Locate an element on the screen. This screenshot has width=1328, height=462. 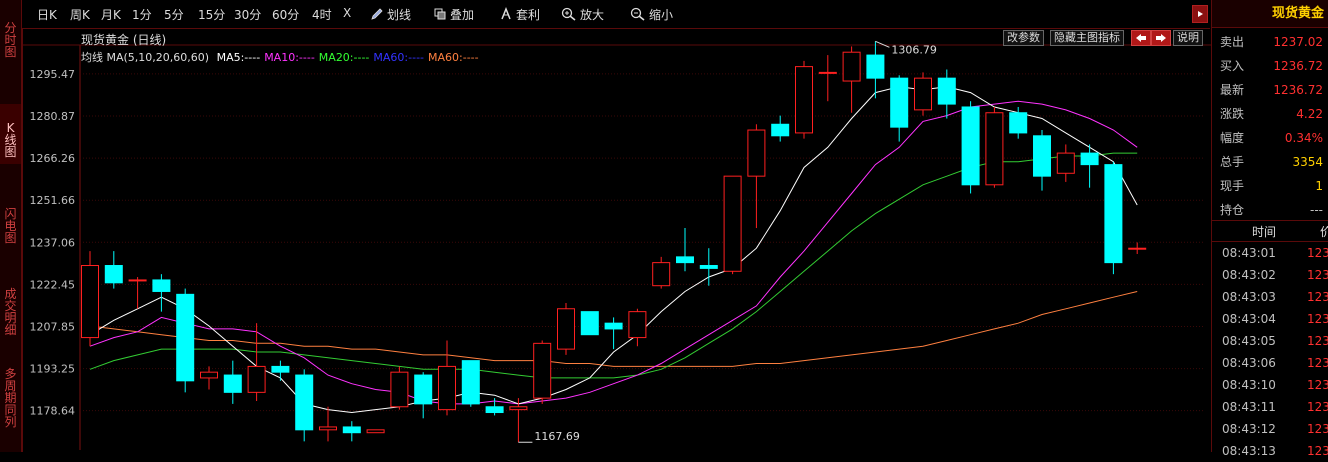
tick-time: 08:43:04 is located at coordinates (1249, 319).